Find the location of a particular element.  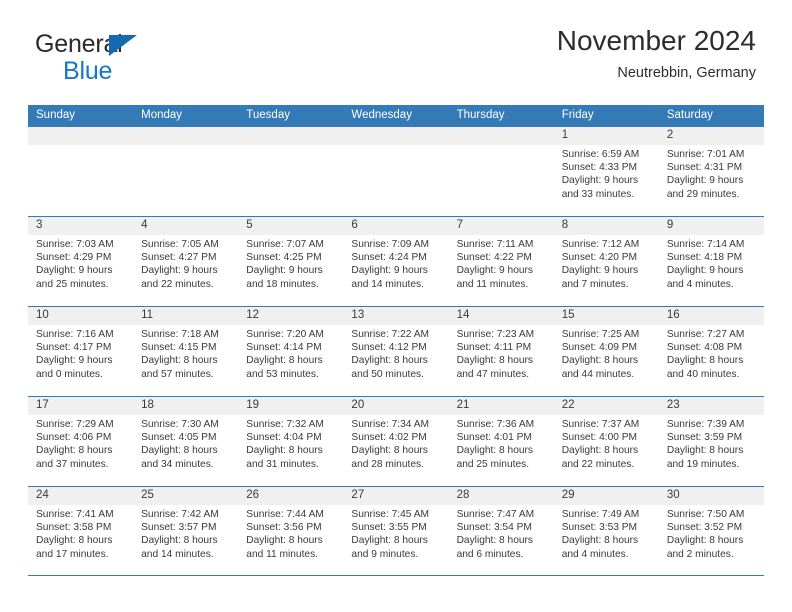

daylight-text-line2: and 6 minutes. is located at coordinates (490, 554).